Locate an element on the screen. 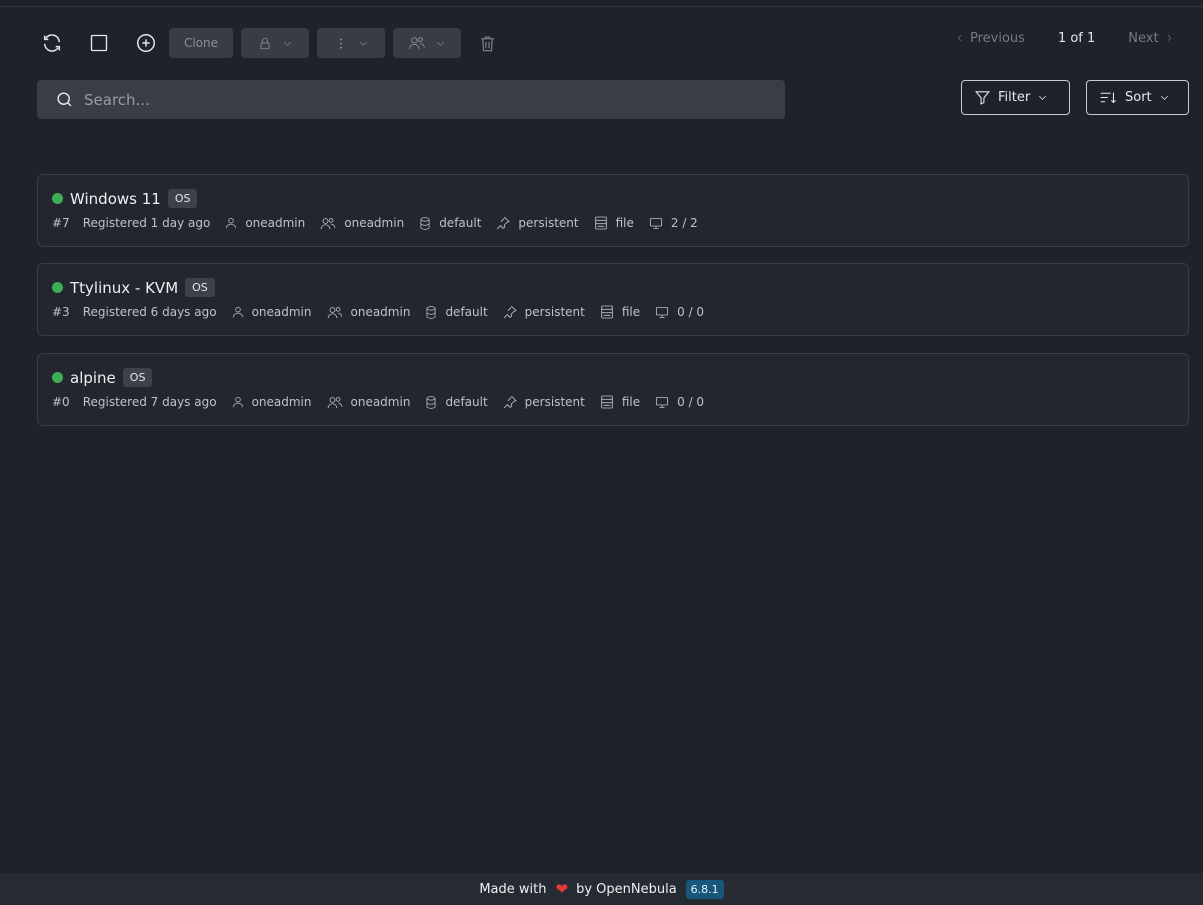 This screenshot has height=905, width=1203. page-info: 1 of 1 is located at coordinates (1076, 38).